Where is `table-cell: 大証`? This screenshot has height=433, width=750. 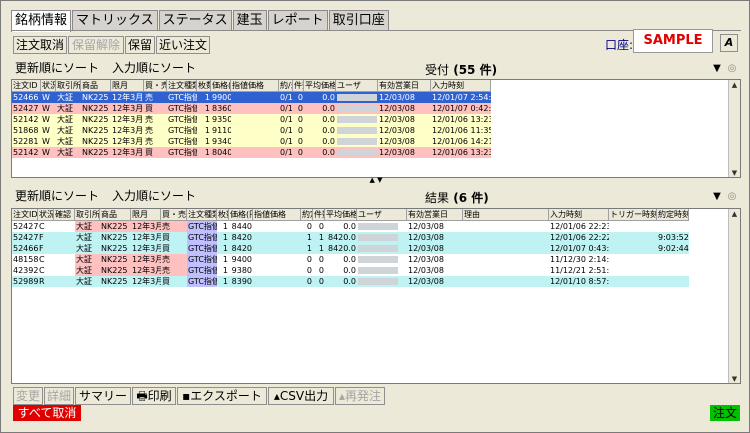 table-cell: 大証 is located at coordinates (84, 248).